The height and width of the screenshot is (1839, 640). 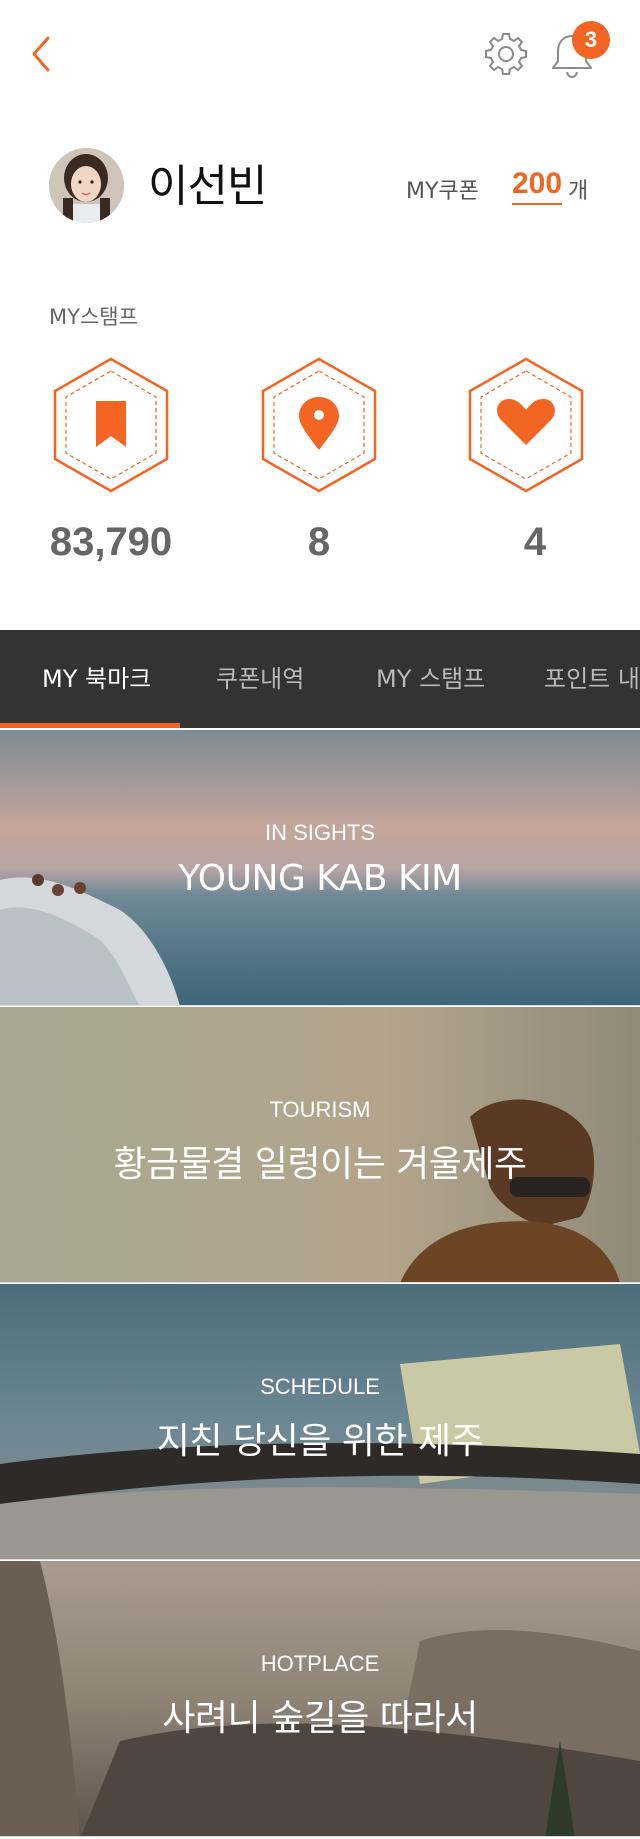 What do you see at coordinates (591, 40) in the screenshot?
I see `notification-badge: 3` at bounding box center [591, 40].